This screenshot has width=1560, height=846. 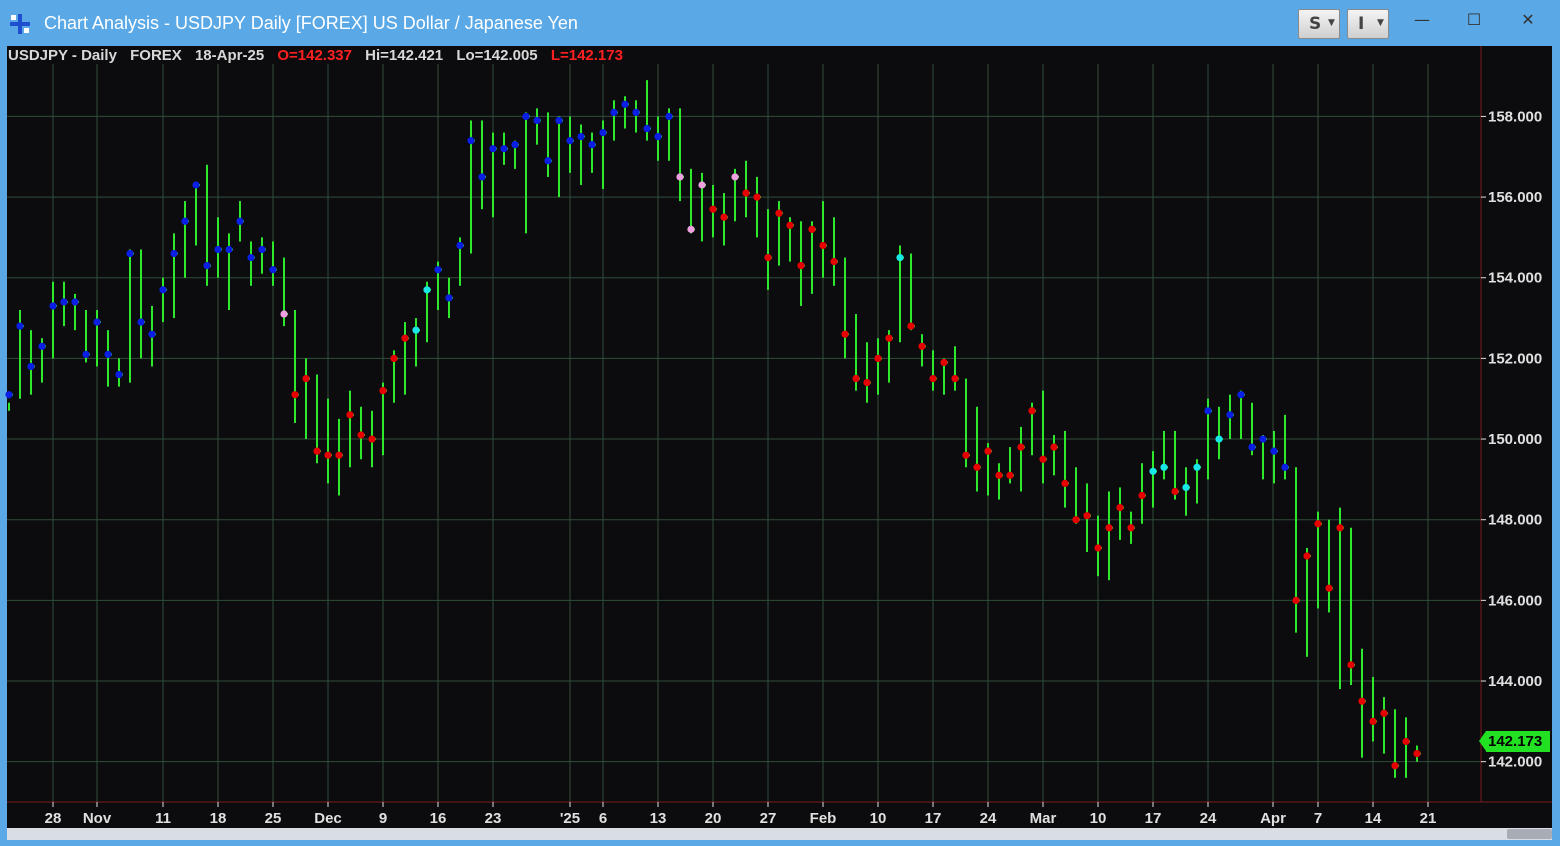 What do you see at coordinates (878, 818) in the screenshot?
I see `x-tick-label: 10` at bounding box center [878, 818].